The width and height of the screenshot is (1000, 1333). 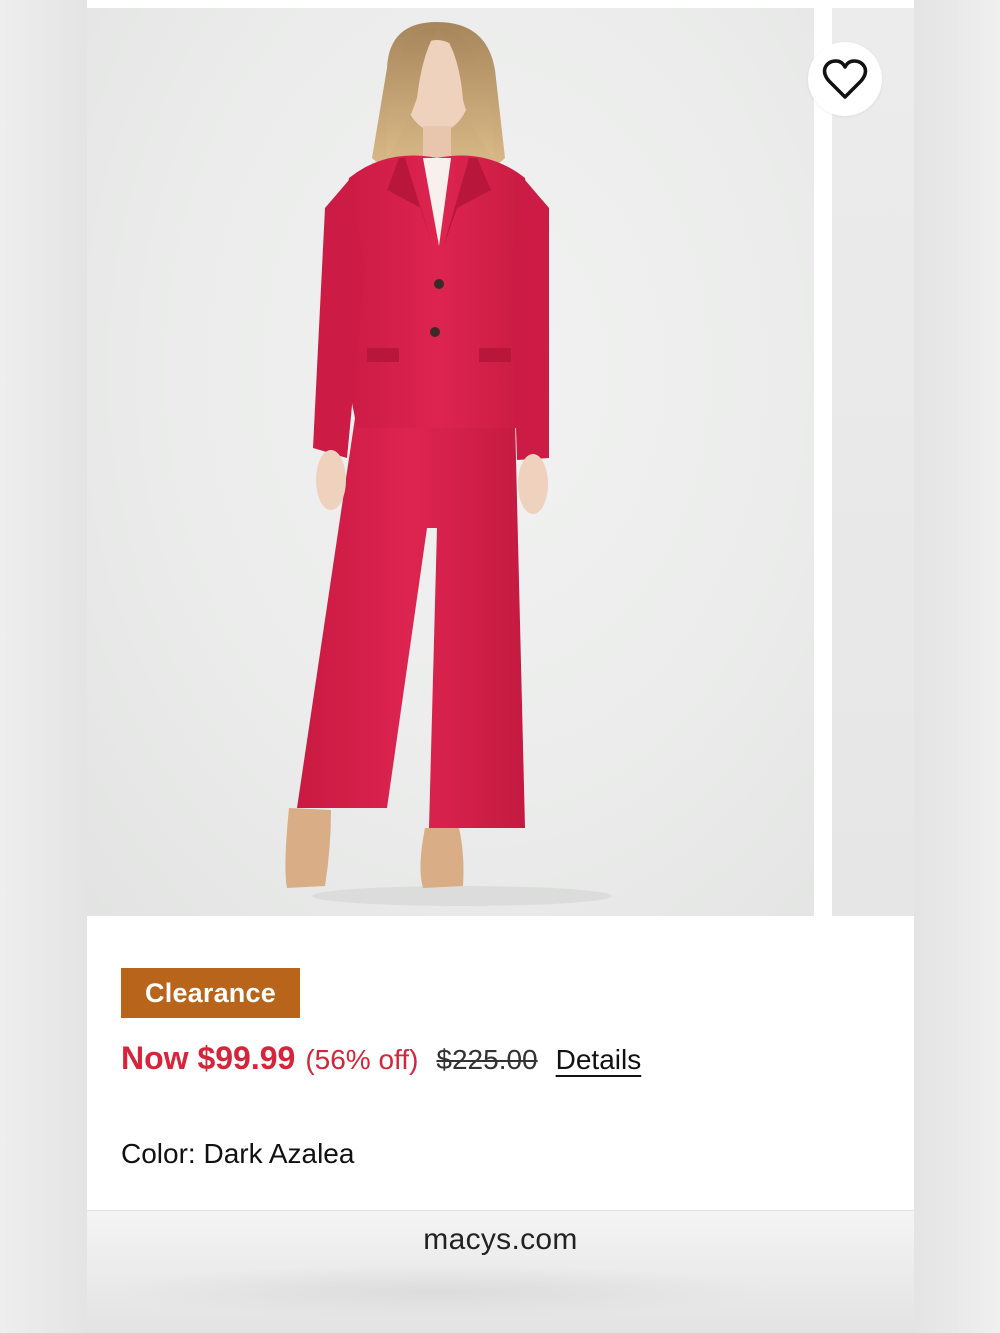 I want to click on selected-color: Color: Dark Azalea, so click(x=238, y=1153).